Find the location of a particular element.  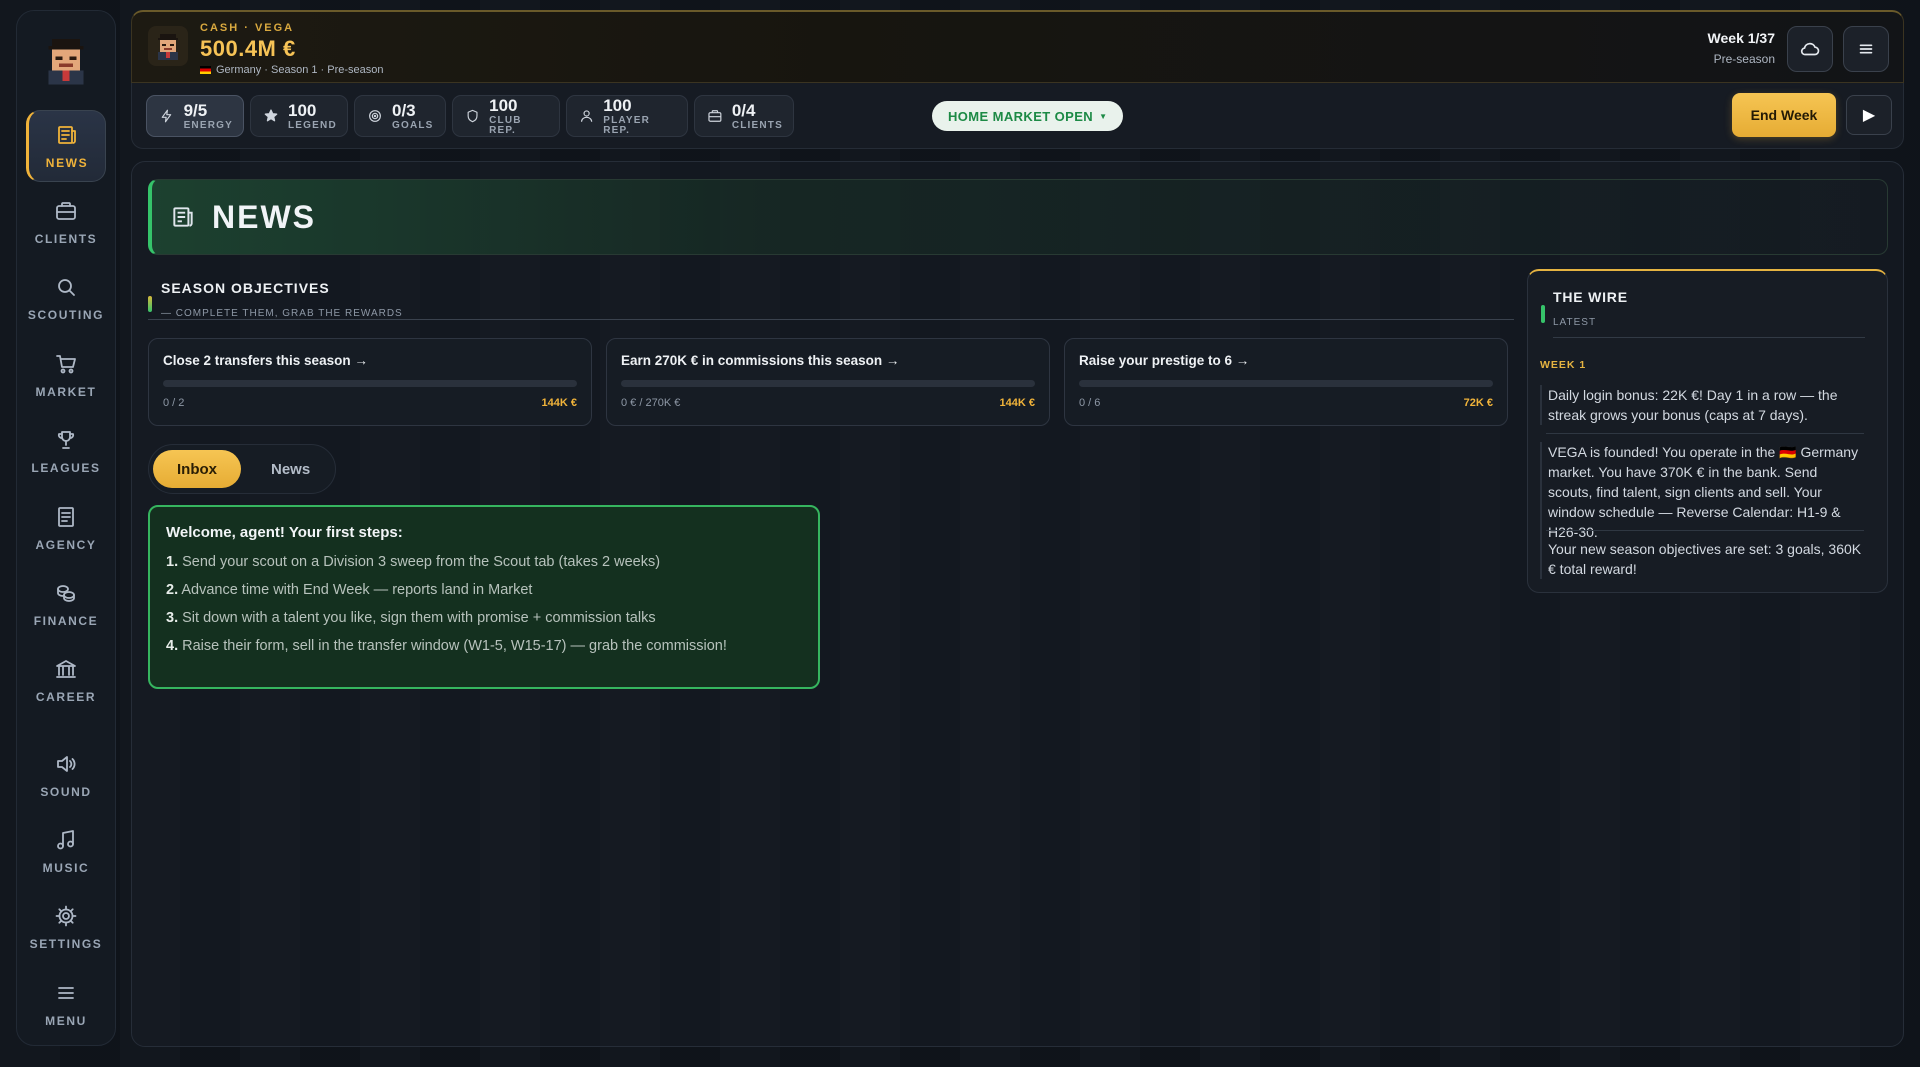

sidebar-item-label: MARKET is located at coordinates (66, 391).